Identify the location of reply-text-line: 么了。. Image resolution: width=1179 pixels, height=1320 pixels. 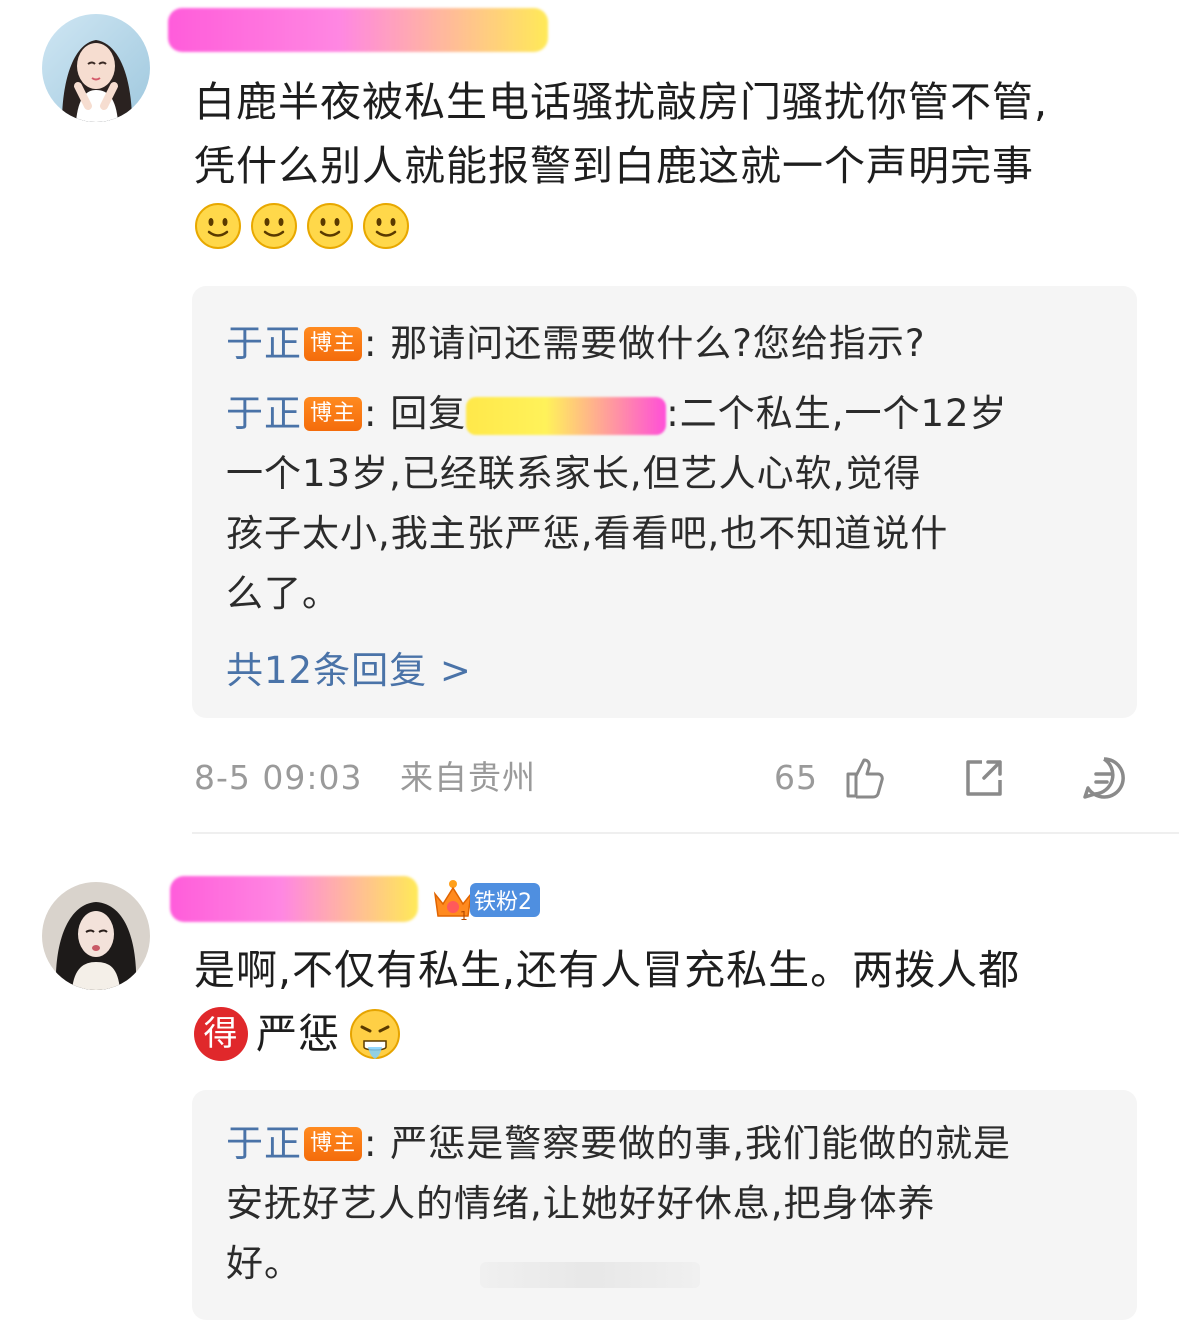
(283, 593).